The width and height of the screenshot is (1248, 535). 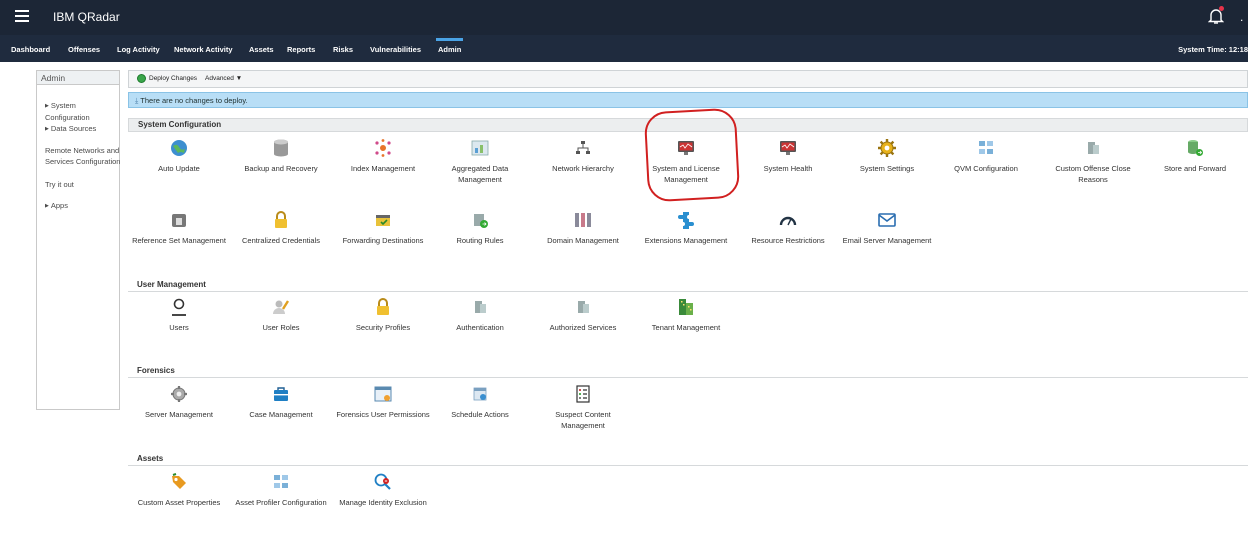 I want to click on tile-qvm-configuration: QVM Configuration, so click(x=986, y=156).